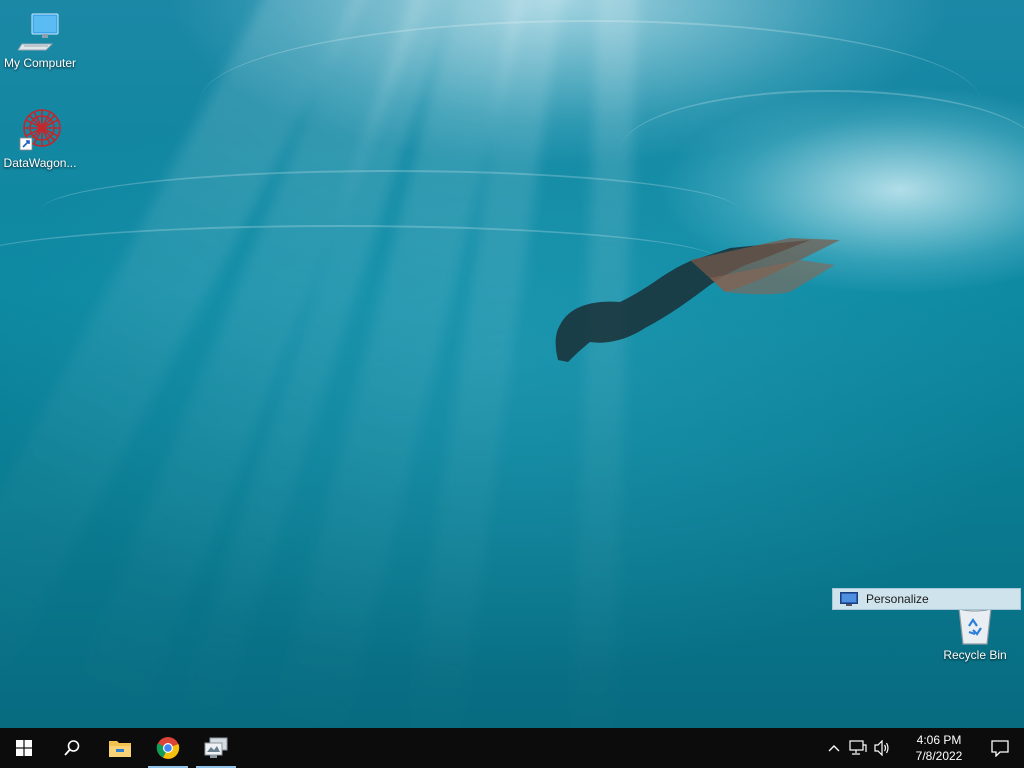  I want to click on desktop-icon-recycle-bin: Recycle Bin, so click(975, 632).